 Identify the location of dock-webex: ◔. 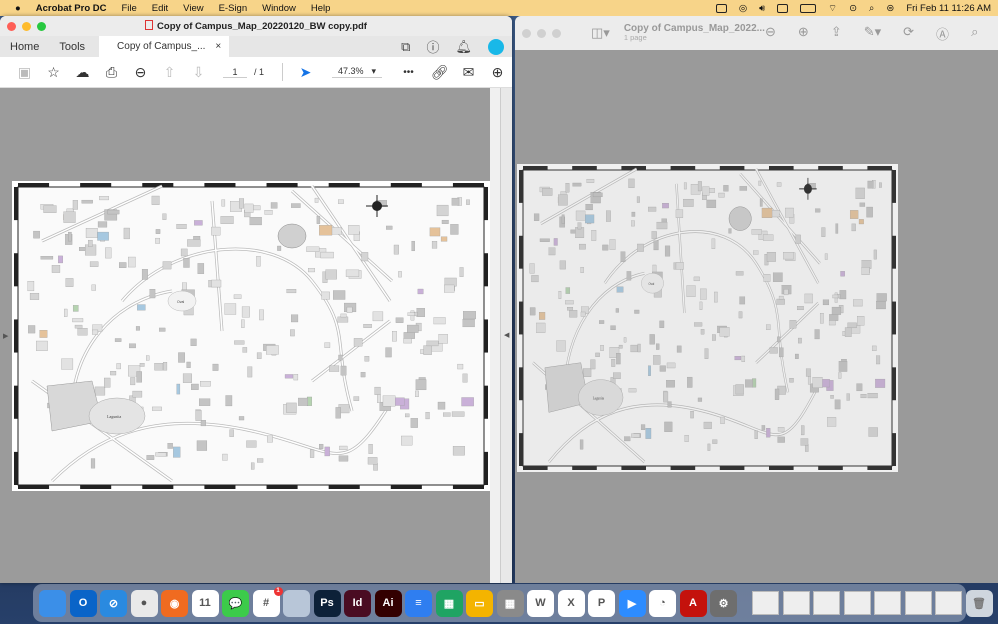
(662, 603).